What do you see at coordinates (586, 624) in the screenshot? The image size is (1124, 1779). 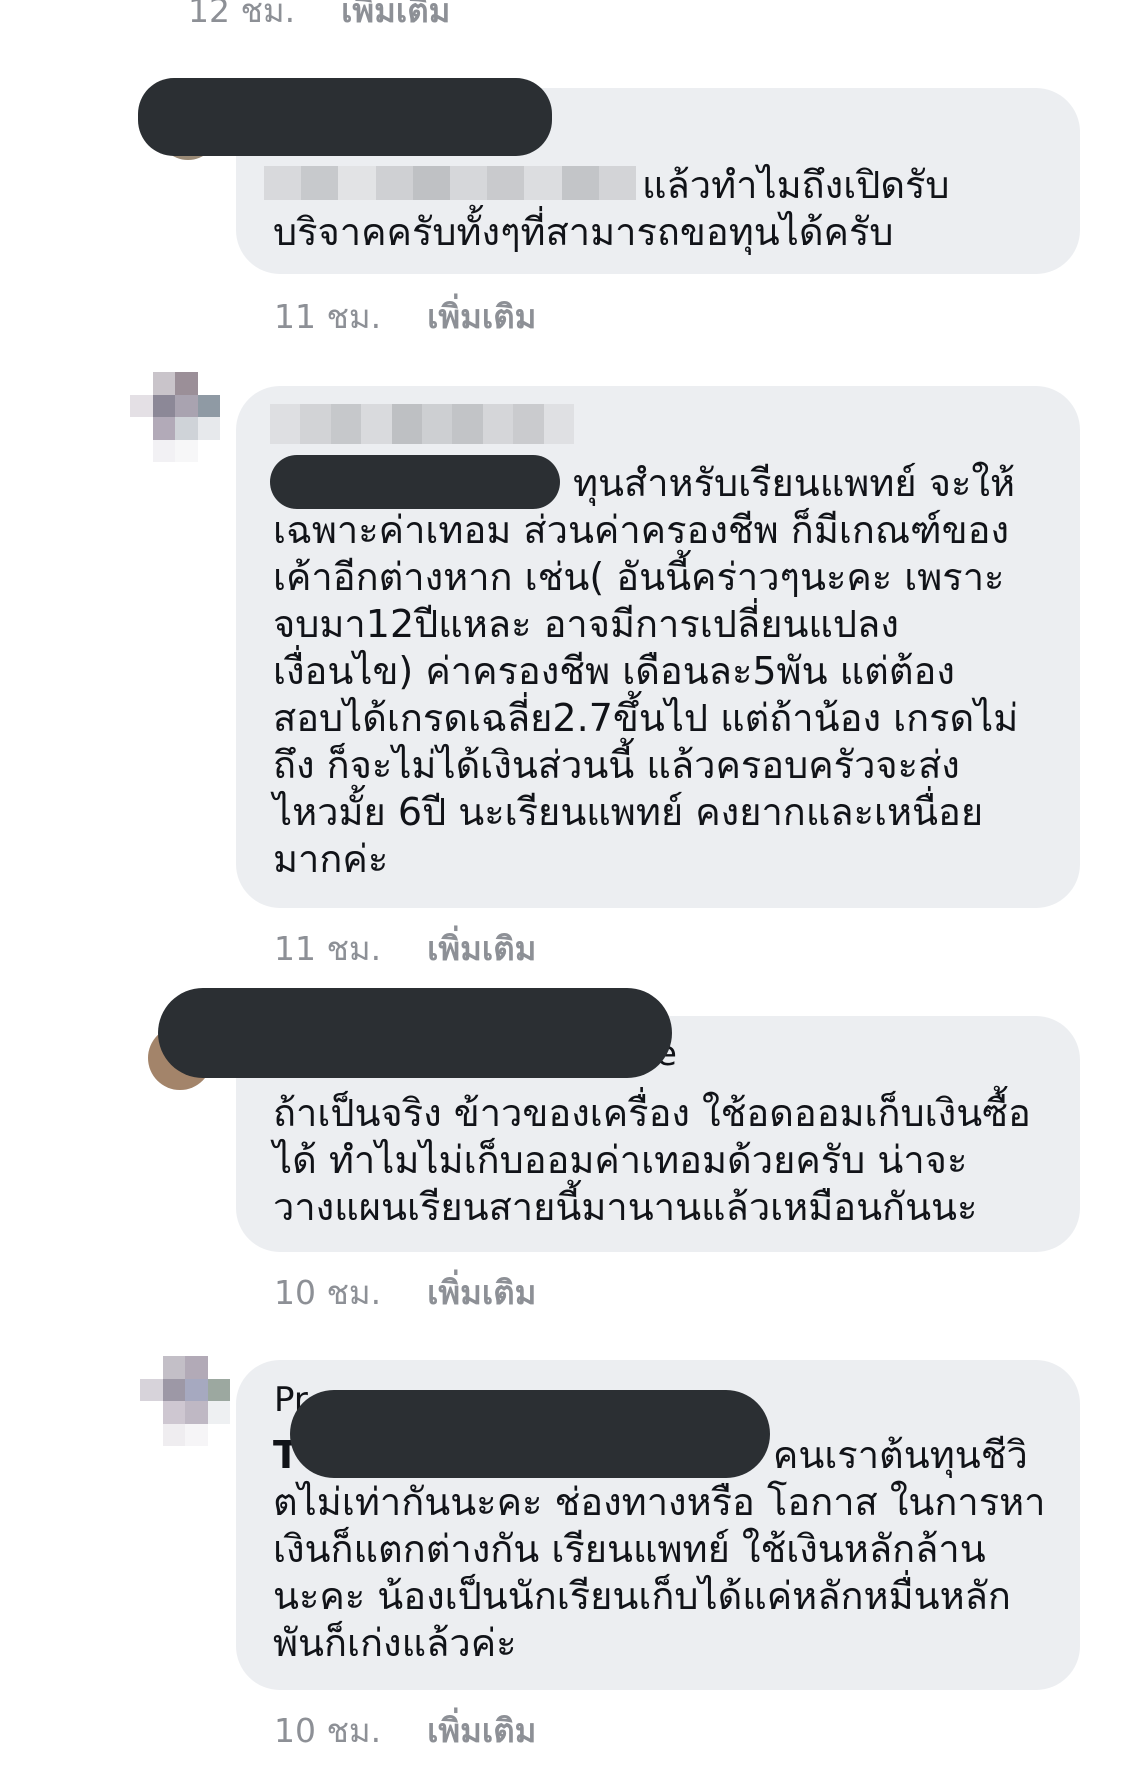 I see `comment-line: จบมา12ปีแหละ อาจมีการเปลี่ยนแปลง` at bounding box center [586, 624].